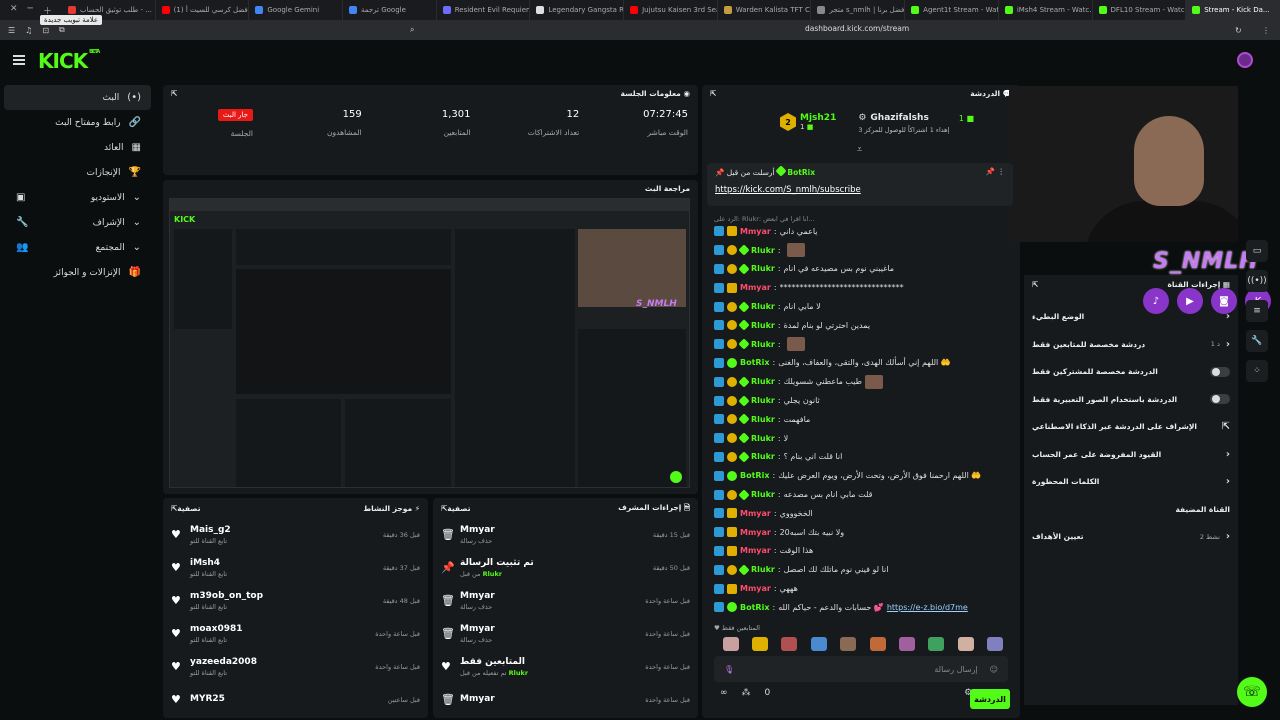 Image resolution: width=1280 pixels, height=720 pixels. What do you see at coordinates (1257, 251) in the screenshot?
I see `chat-bubble-icon: ▭` at bounding box center [1257, 251].